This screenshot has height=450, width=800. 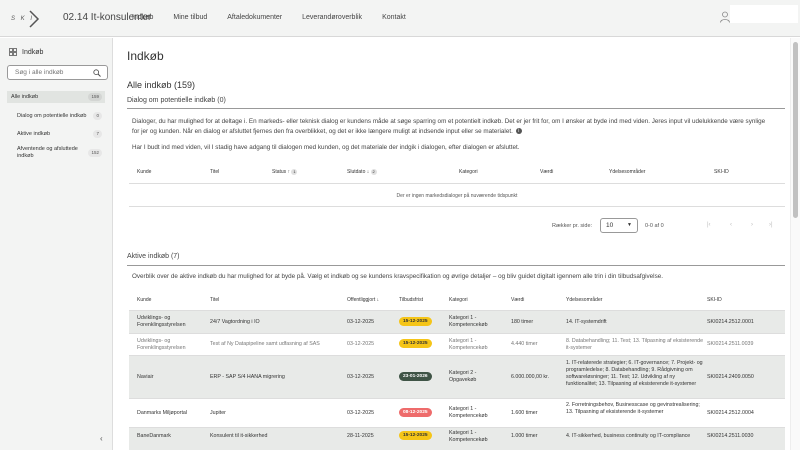 What do you see at coordinates (752, 225) in the screenshot?
I see `next-page-icon: ›` at bounding box center [752, 225].